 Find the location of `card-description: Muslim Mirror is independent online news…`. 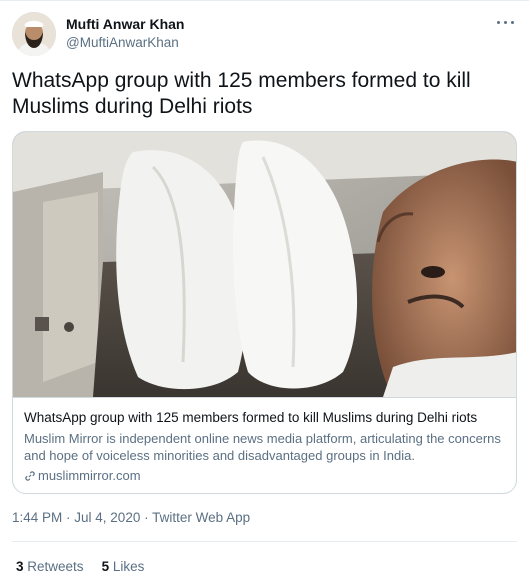

card-description: Muslim Mirror is independent online news… is located at coordinates (262, 447).